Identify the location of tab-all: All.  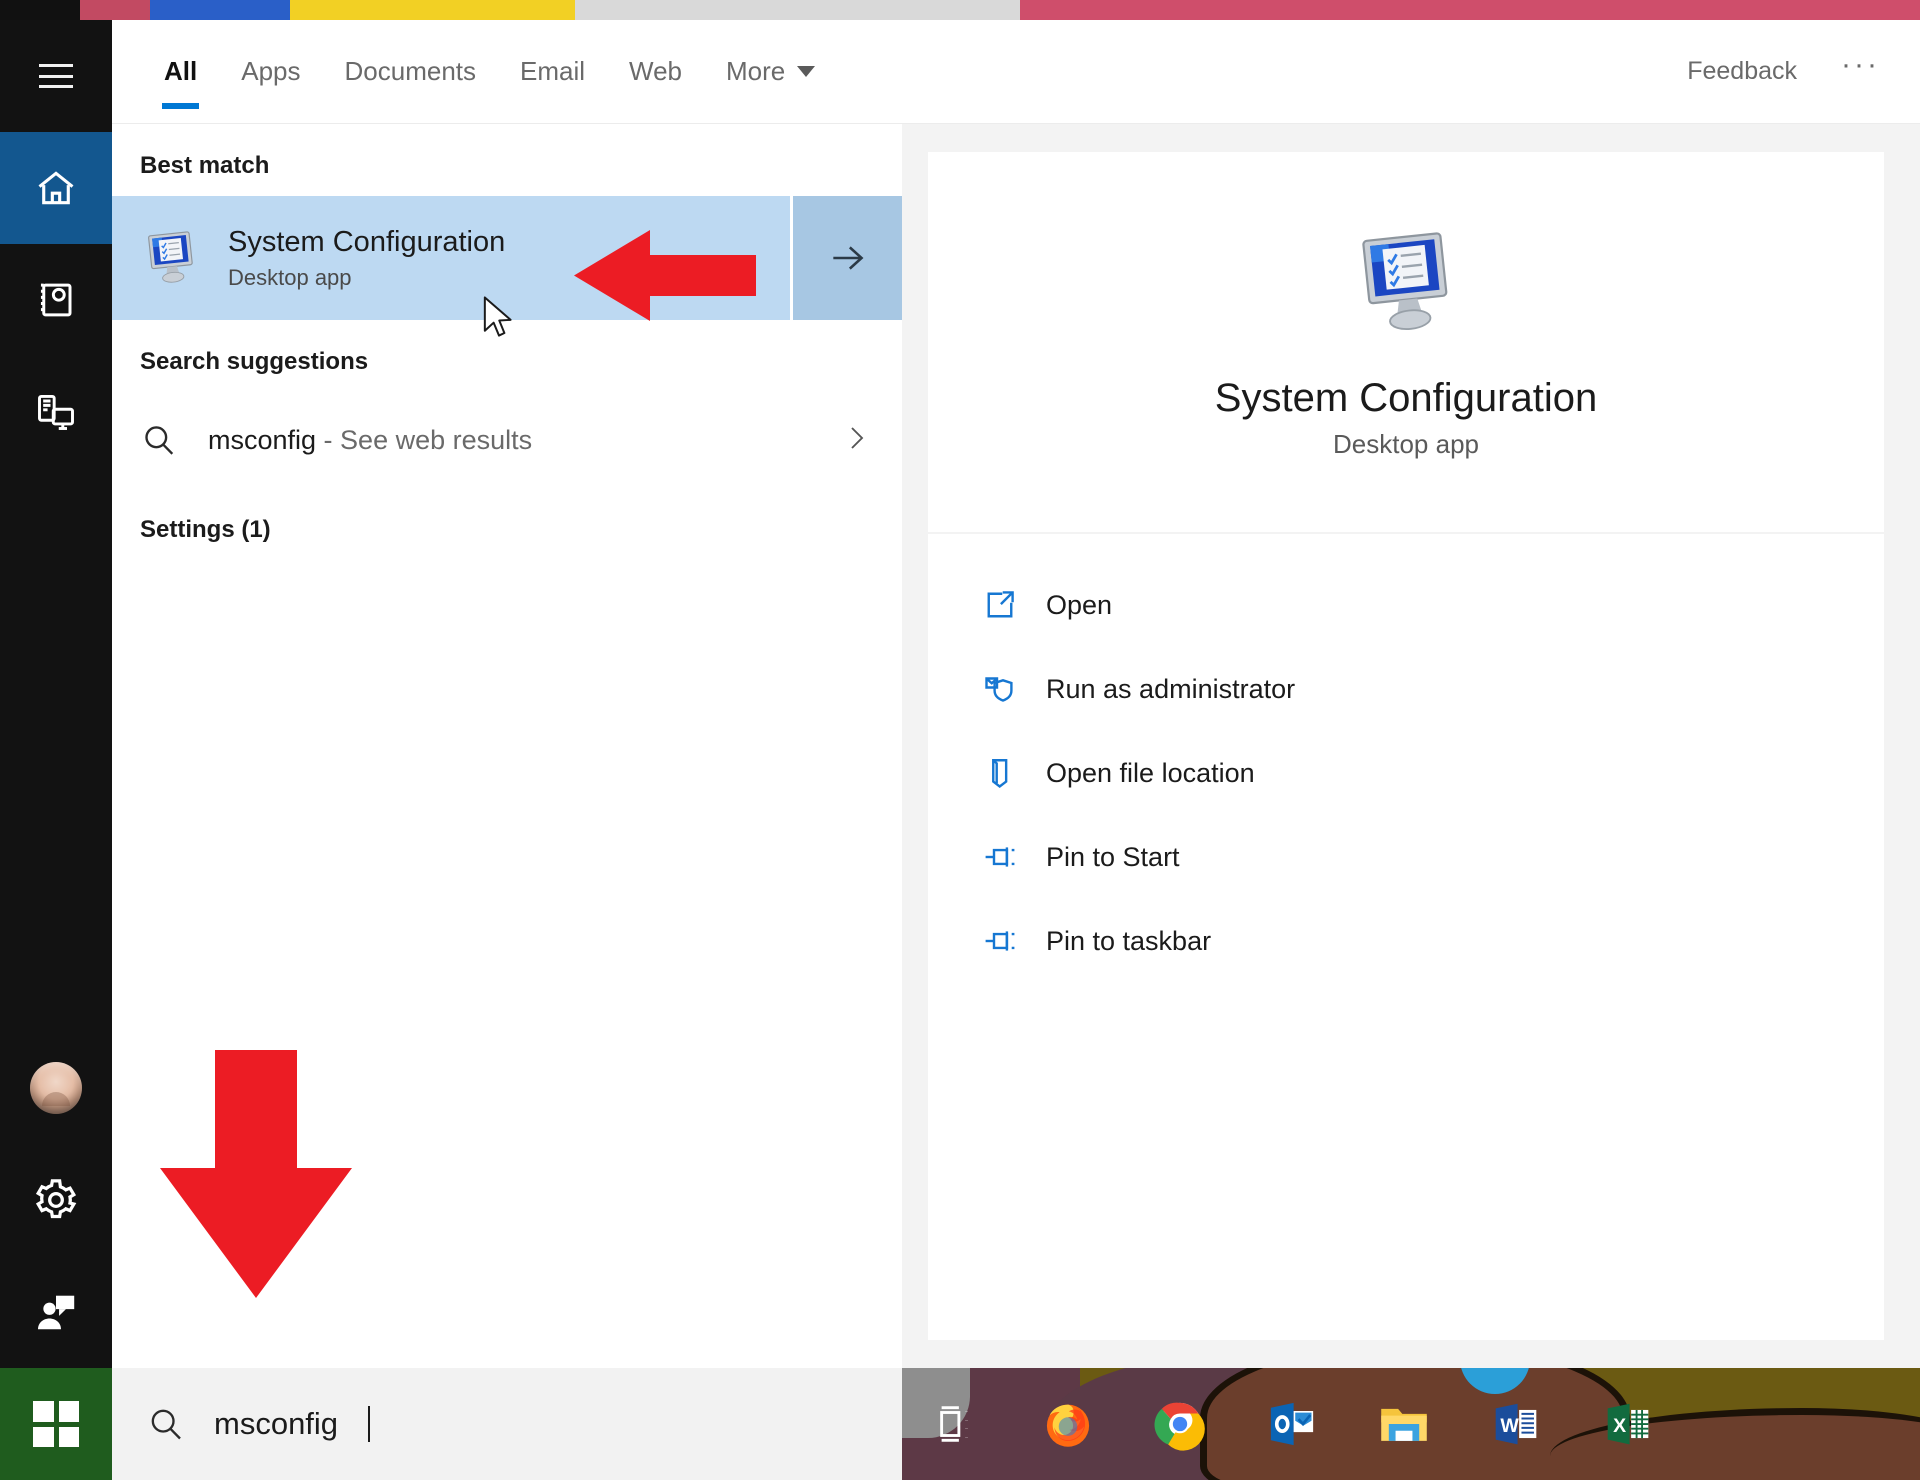
(180, 71).